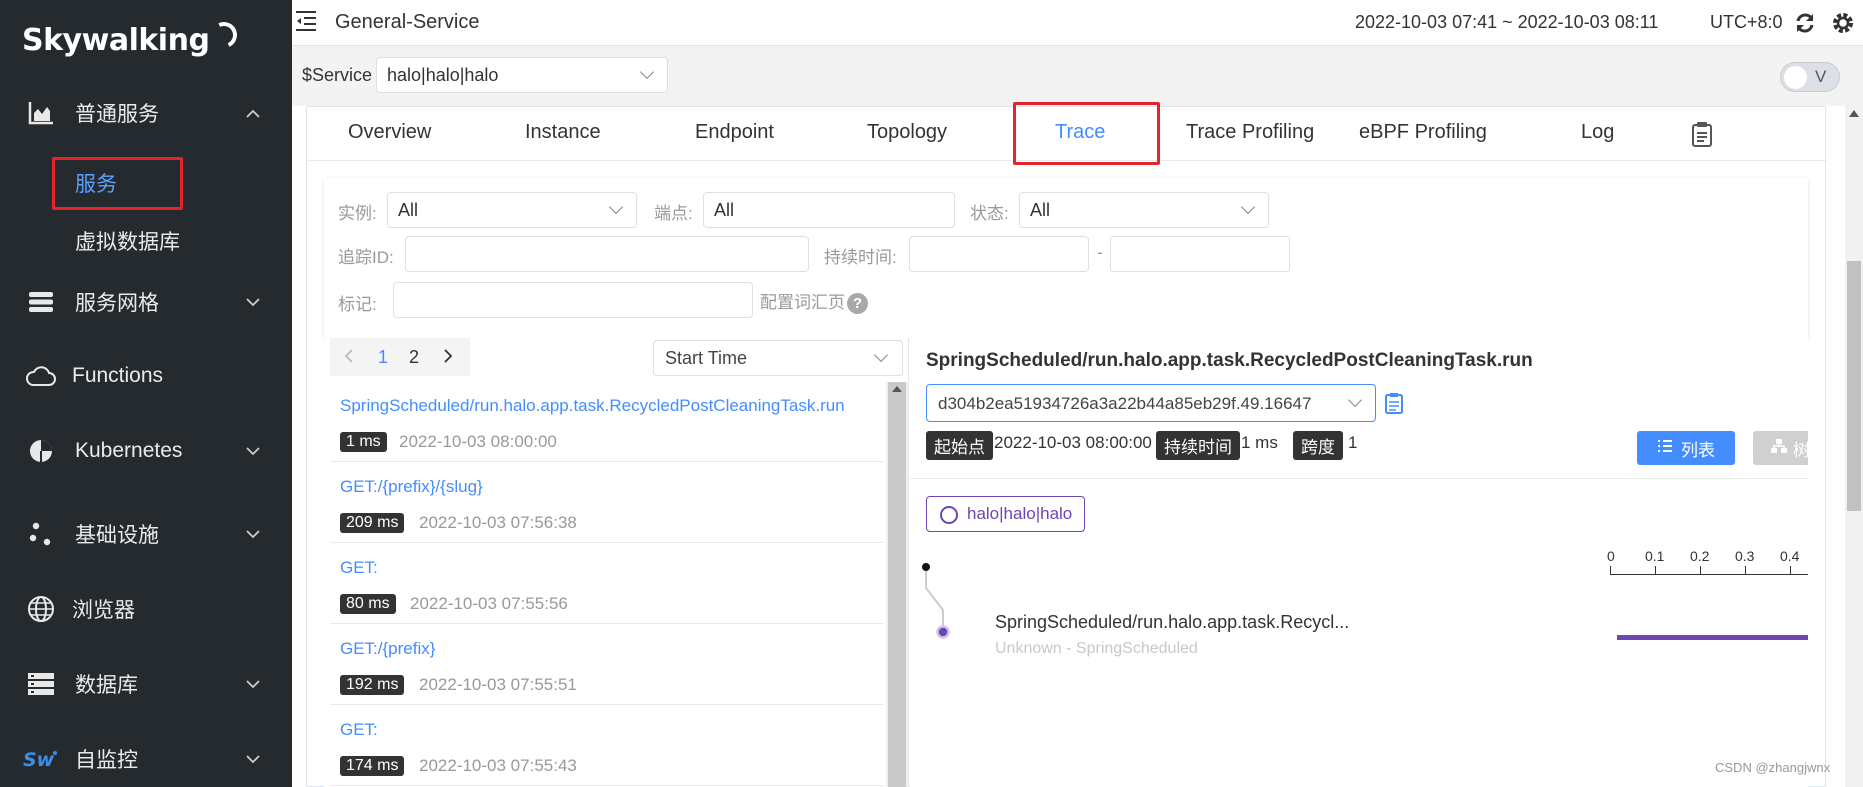 This screenshot has height=787, width=1863. What do you see at coordinates (1250, 132) in the screenshot?
I see `tab-trace-profiling: Trace Profiling` at bounding box center [1250, 132].